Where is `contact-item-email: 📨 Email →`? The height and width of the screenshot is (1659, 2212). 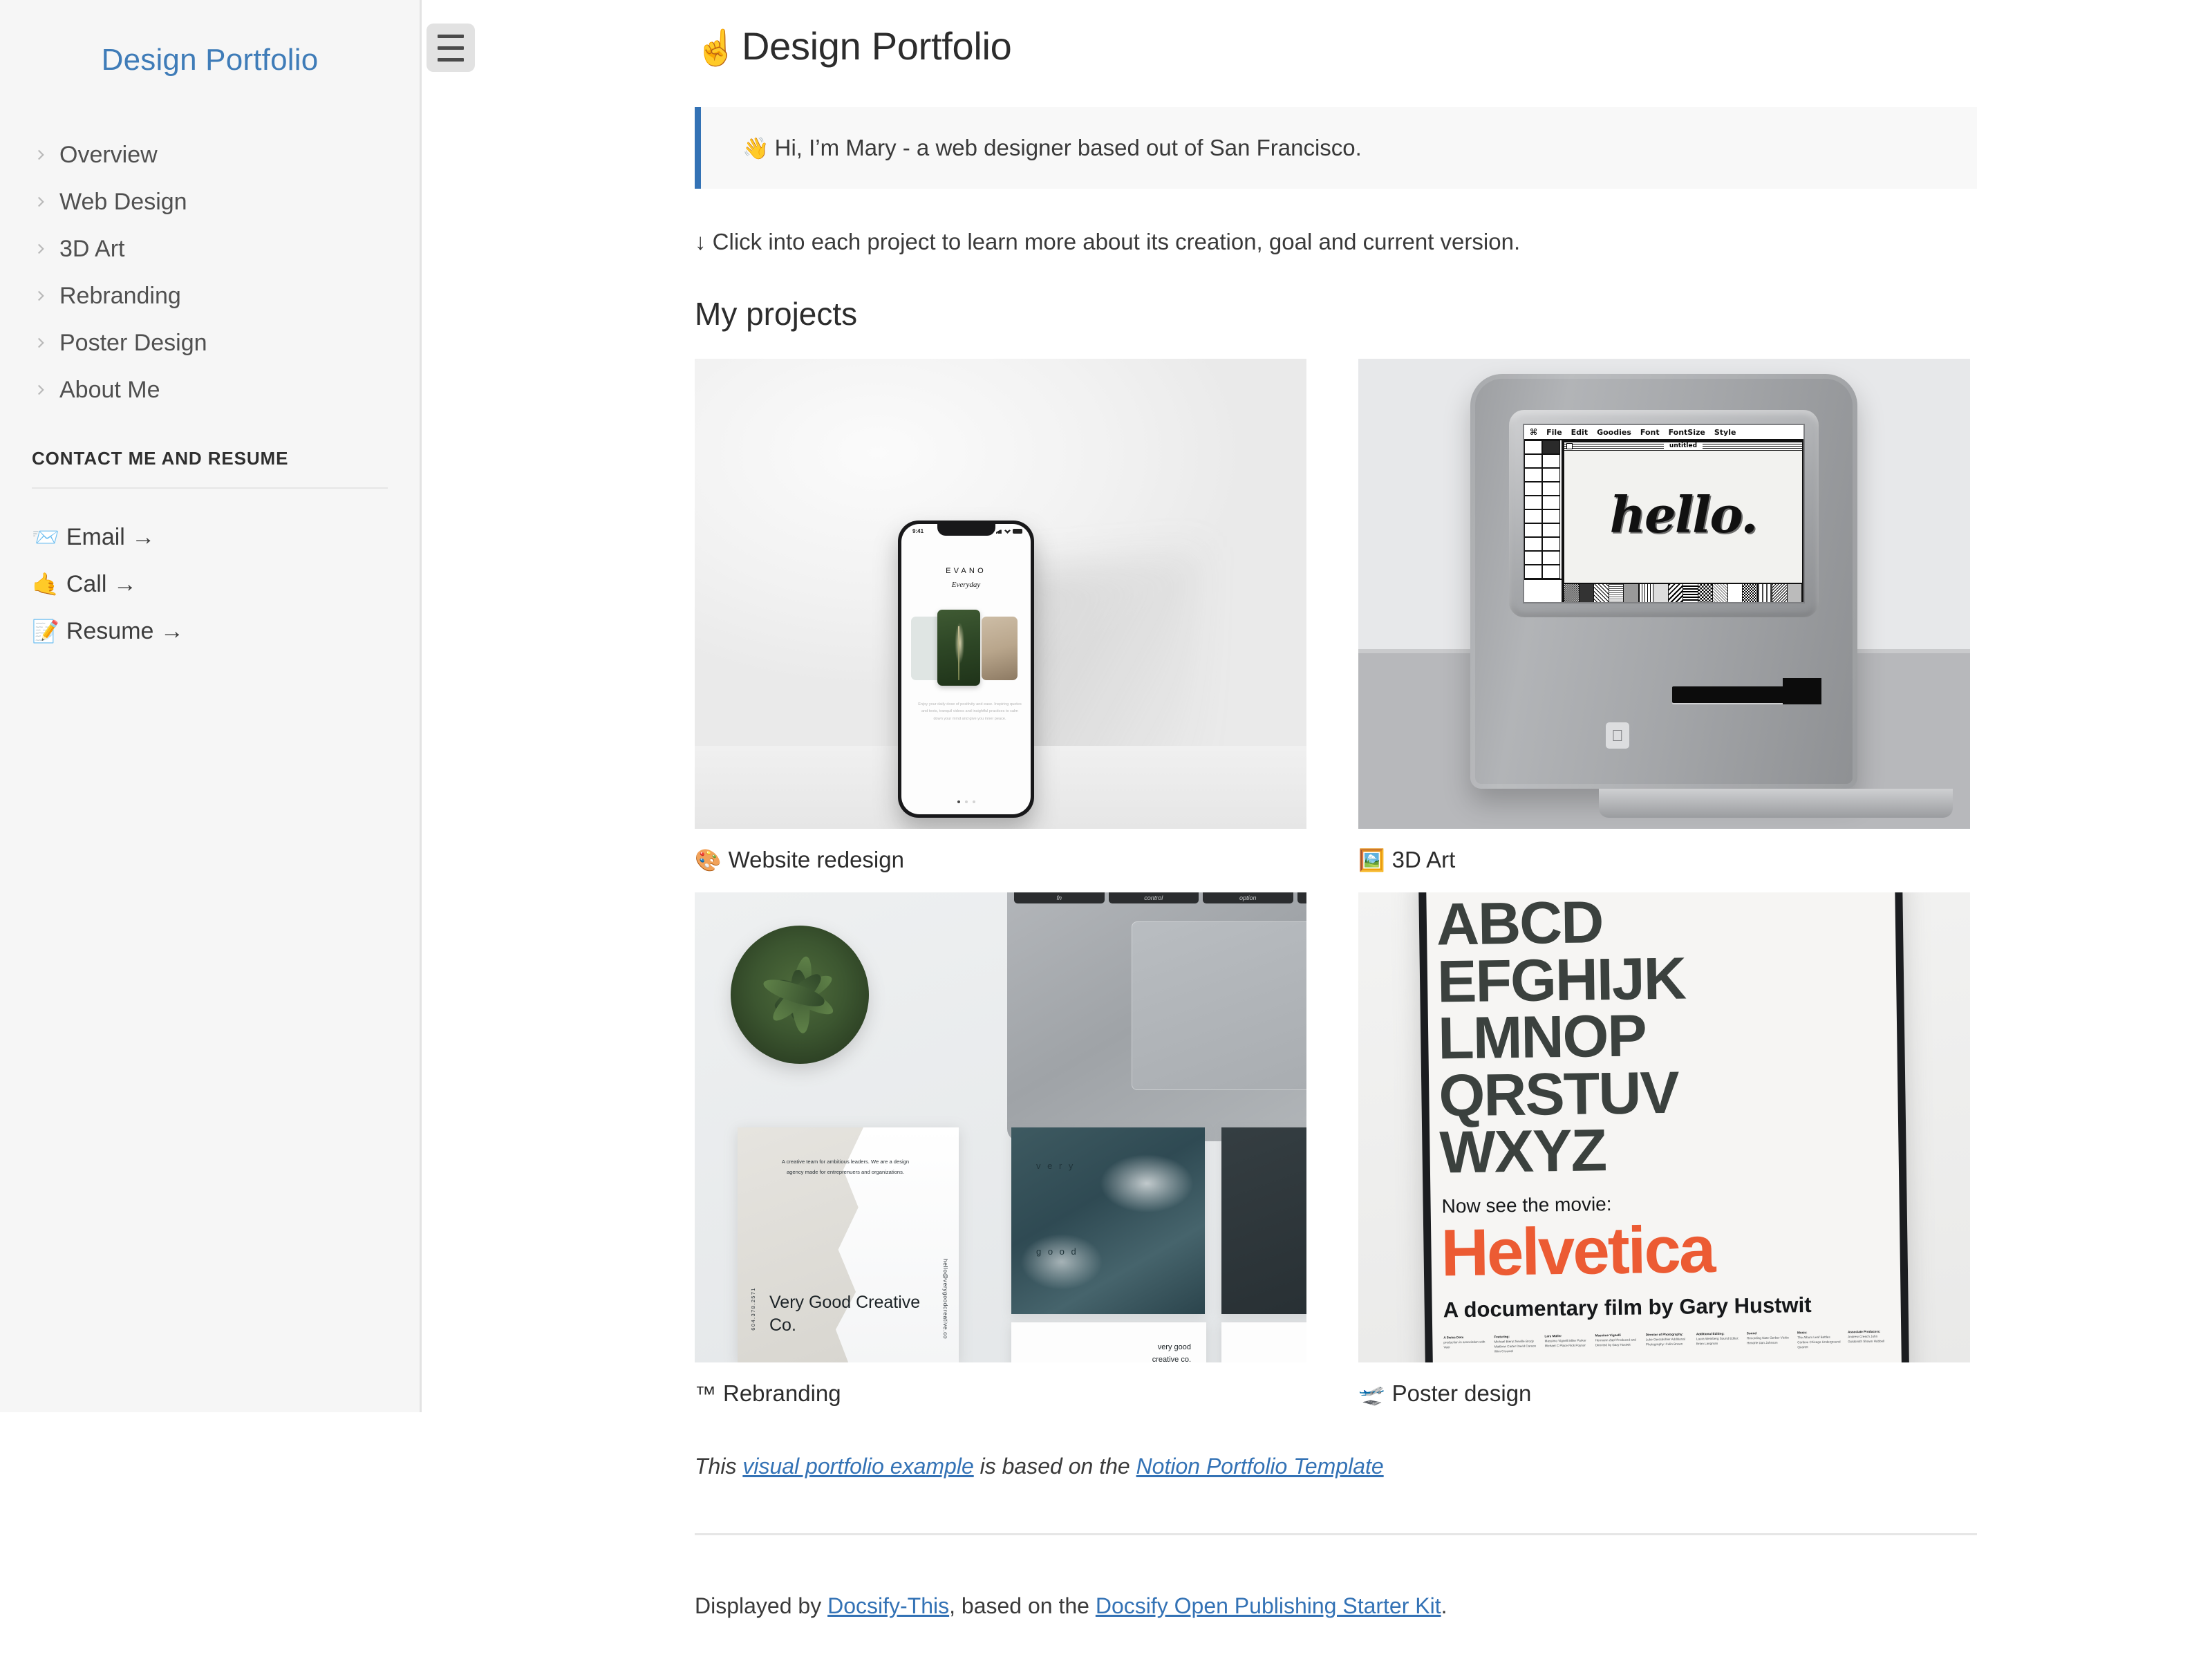 contact-item-email: 📨 Email → is located at coordinates (210, 537).